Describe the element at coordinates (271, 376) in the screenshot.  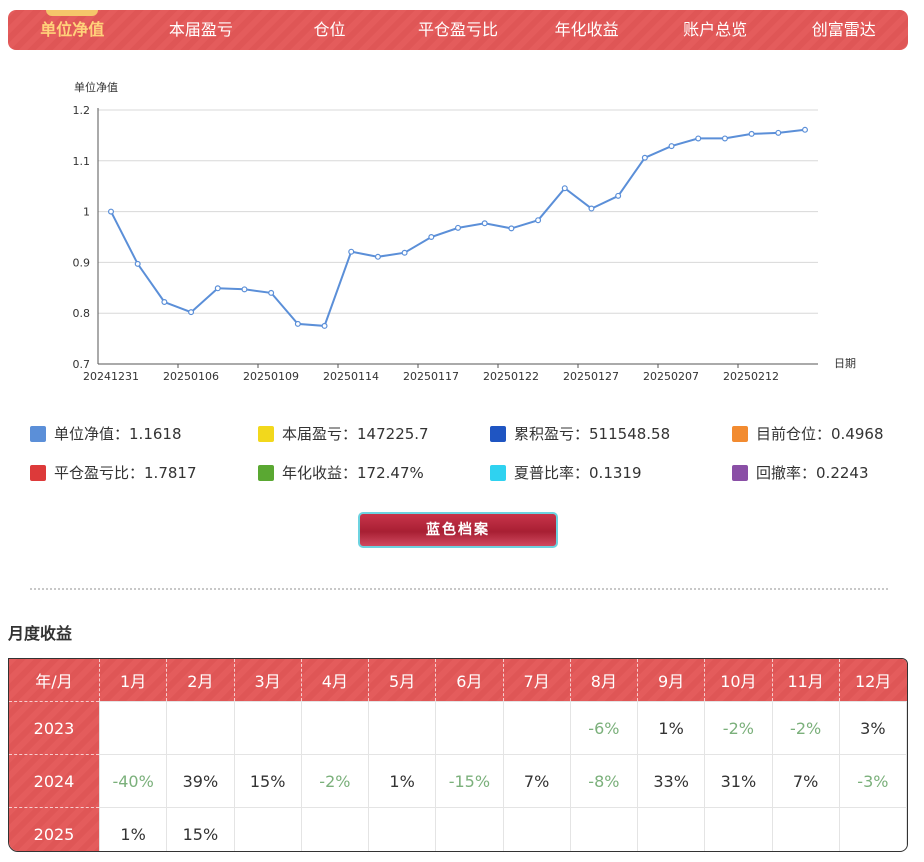
I see `x-tick-label: 20250109` at that location.